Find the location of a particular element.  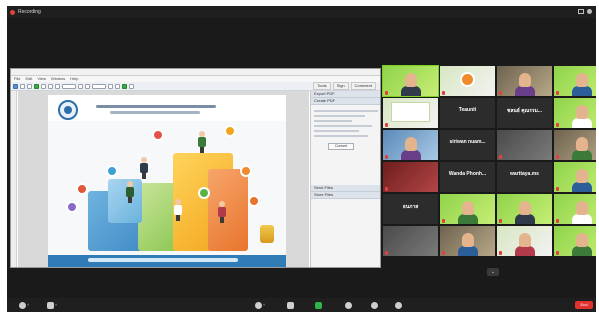

apps-icon is located at coordinates (398, 305).